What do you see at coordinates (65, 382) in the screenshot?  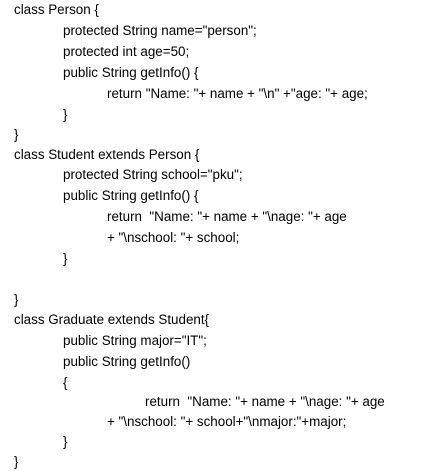 I see `code-line: {` at bounding box center [65, 382].